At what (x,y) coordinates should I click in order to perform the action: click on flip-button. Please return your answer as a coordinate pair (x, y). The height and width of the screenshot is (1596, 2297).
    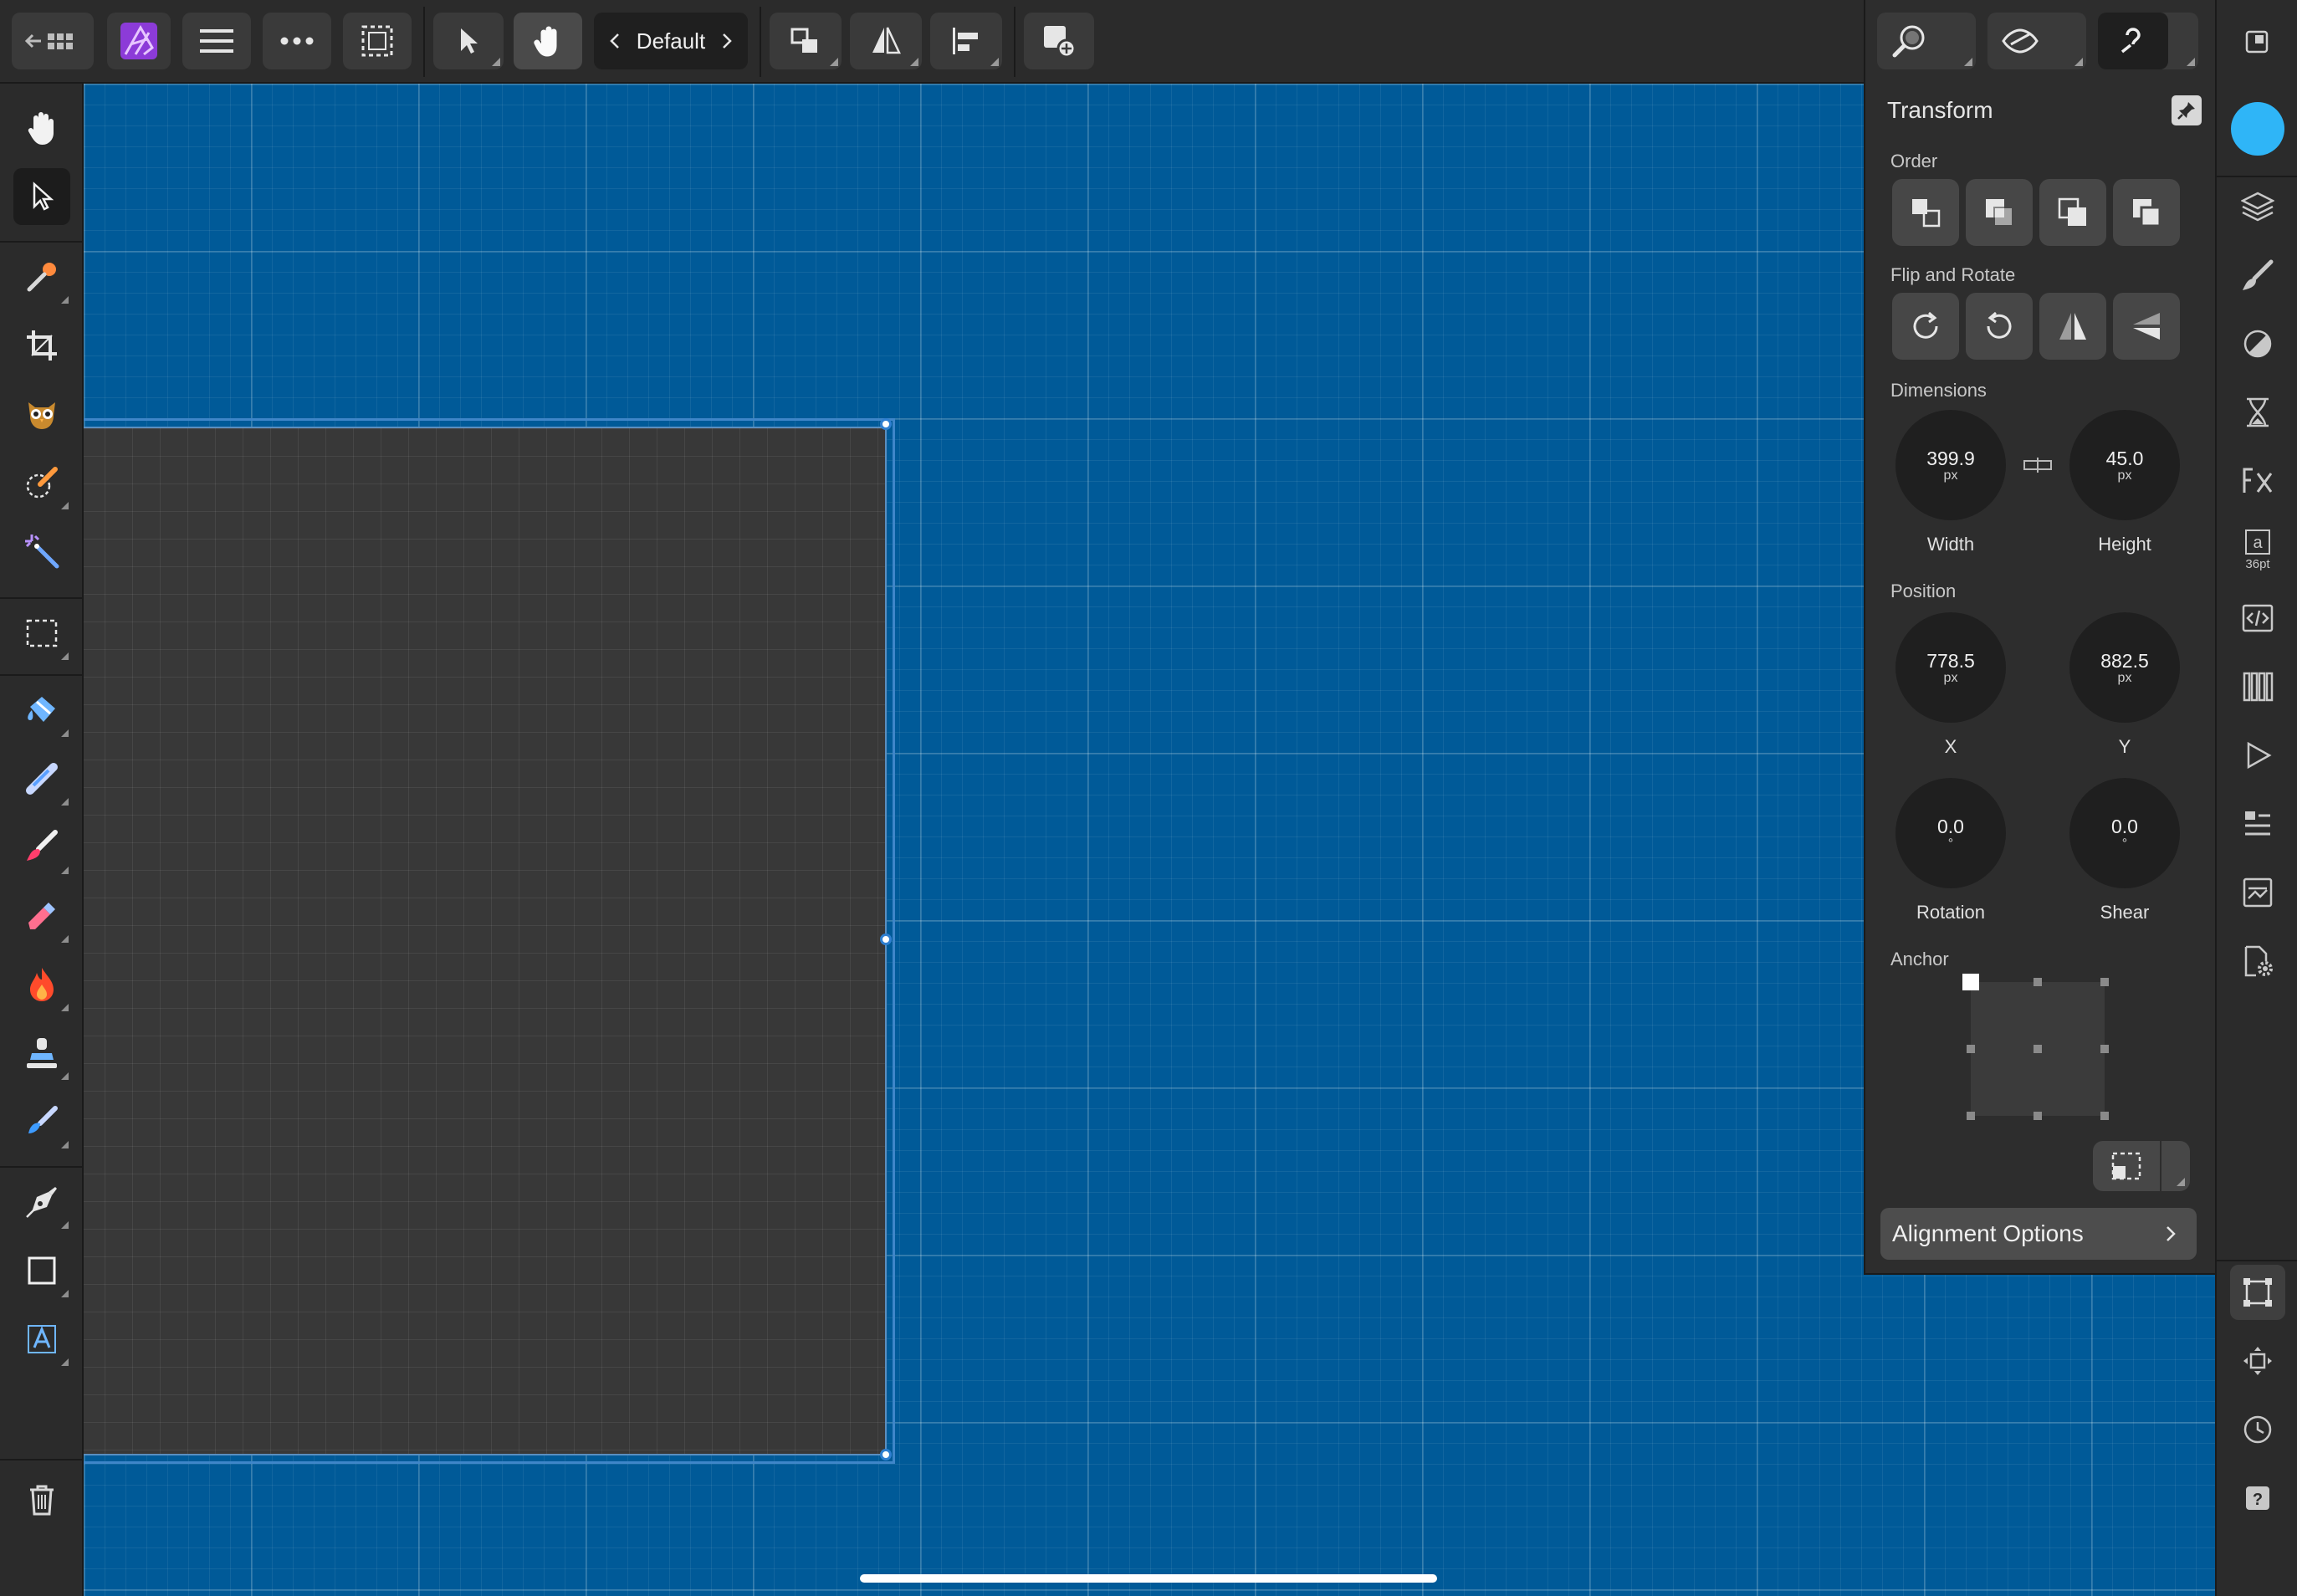
    Looking at the image, I should click on (886, 41).